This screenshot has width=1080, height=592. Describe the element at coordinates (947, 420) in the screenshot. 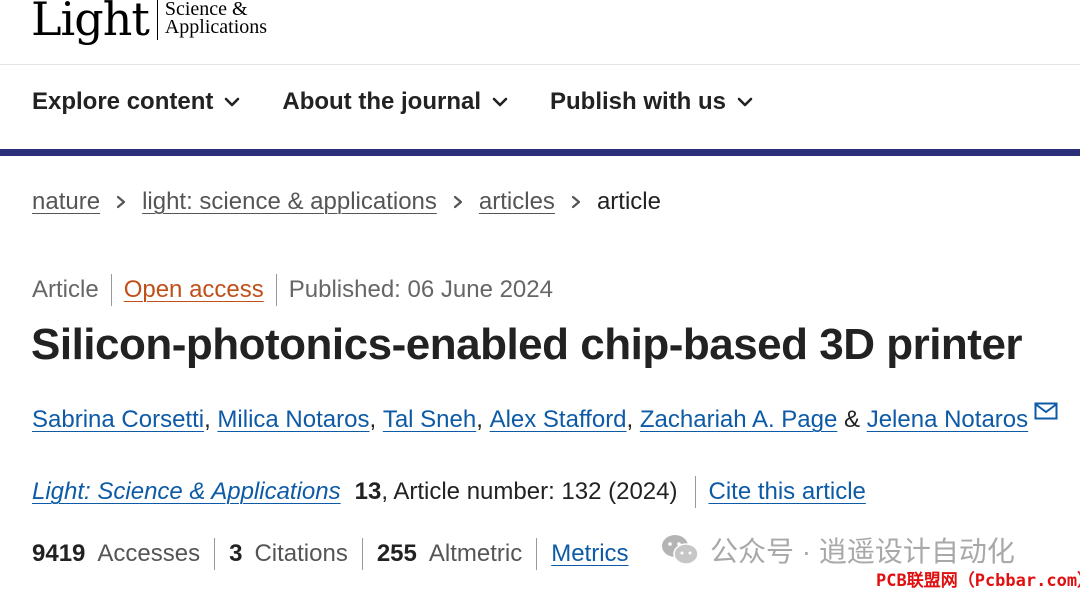

I see `author-link: Jelena Notaros` at that location.